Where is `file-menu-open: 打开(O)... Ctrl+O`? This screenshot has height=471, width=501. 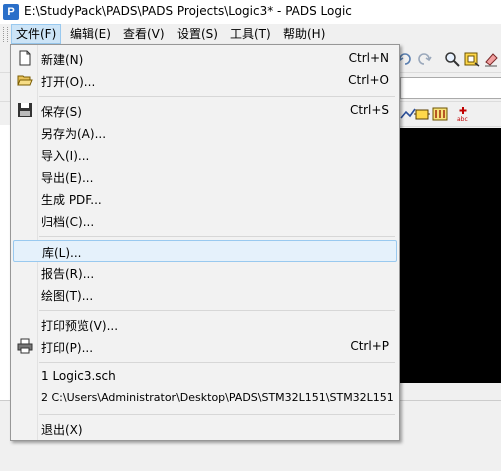 file-menu-open: 打开(O)... Ctrl+O is located at coordinates (205, 80).